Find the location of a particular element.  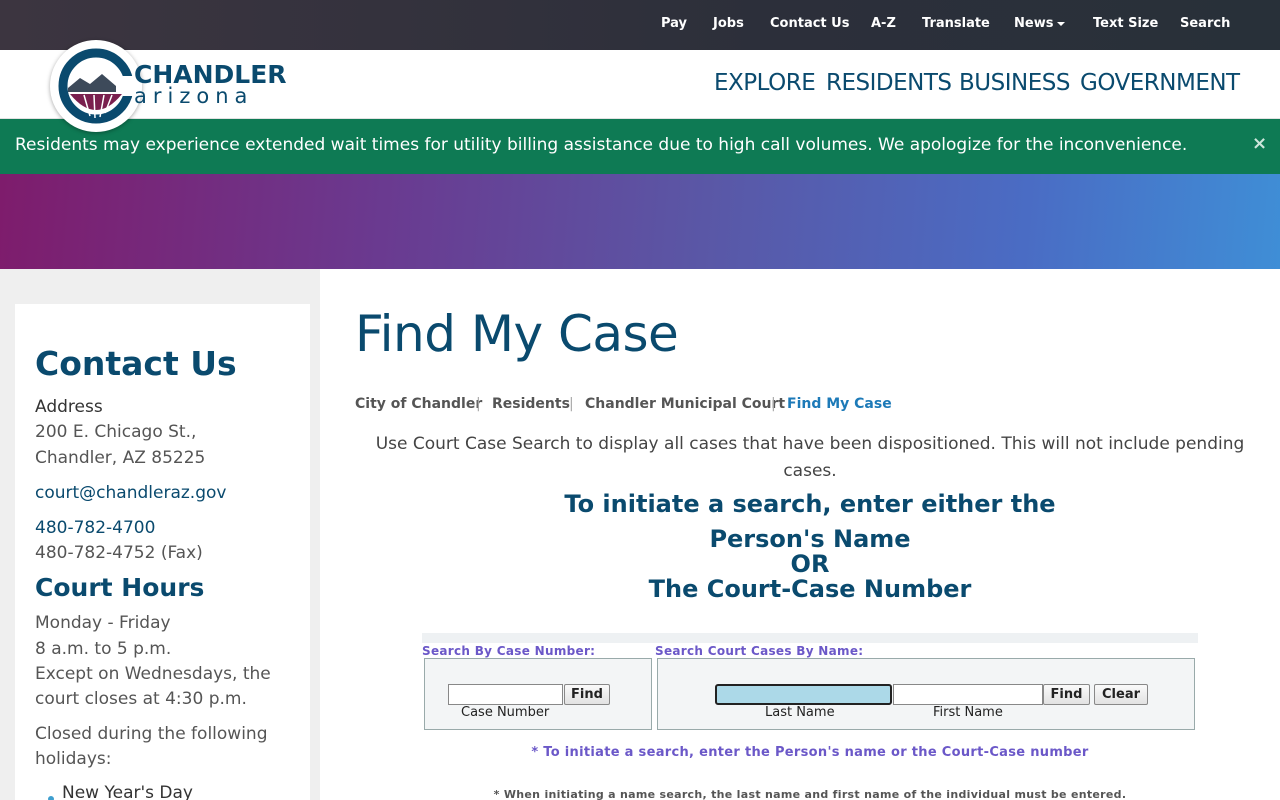

phone-link: 480-782-4700 is located at coordinates (95, 528).